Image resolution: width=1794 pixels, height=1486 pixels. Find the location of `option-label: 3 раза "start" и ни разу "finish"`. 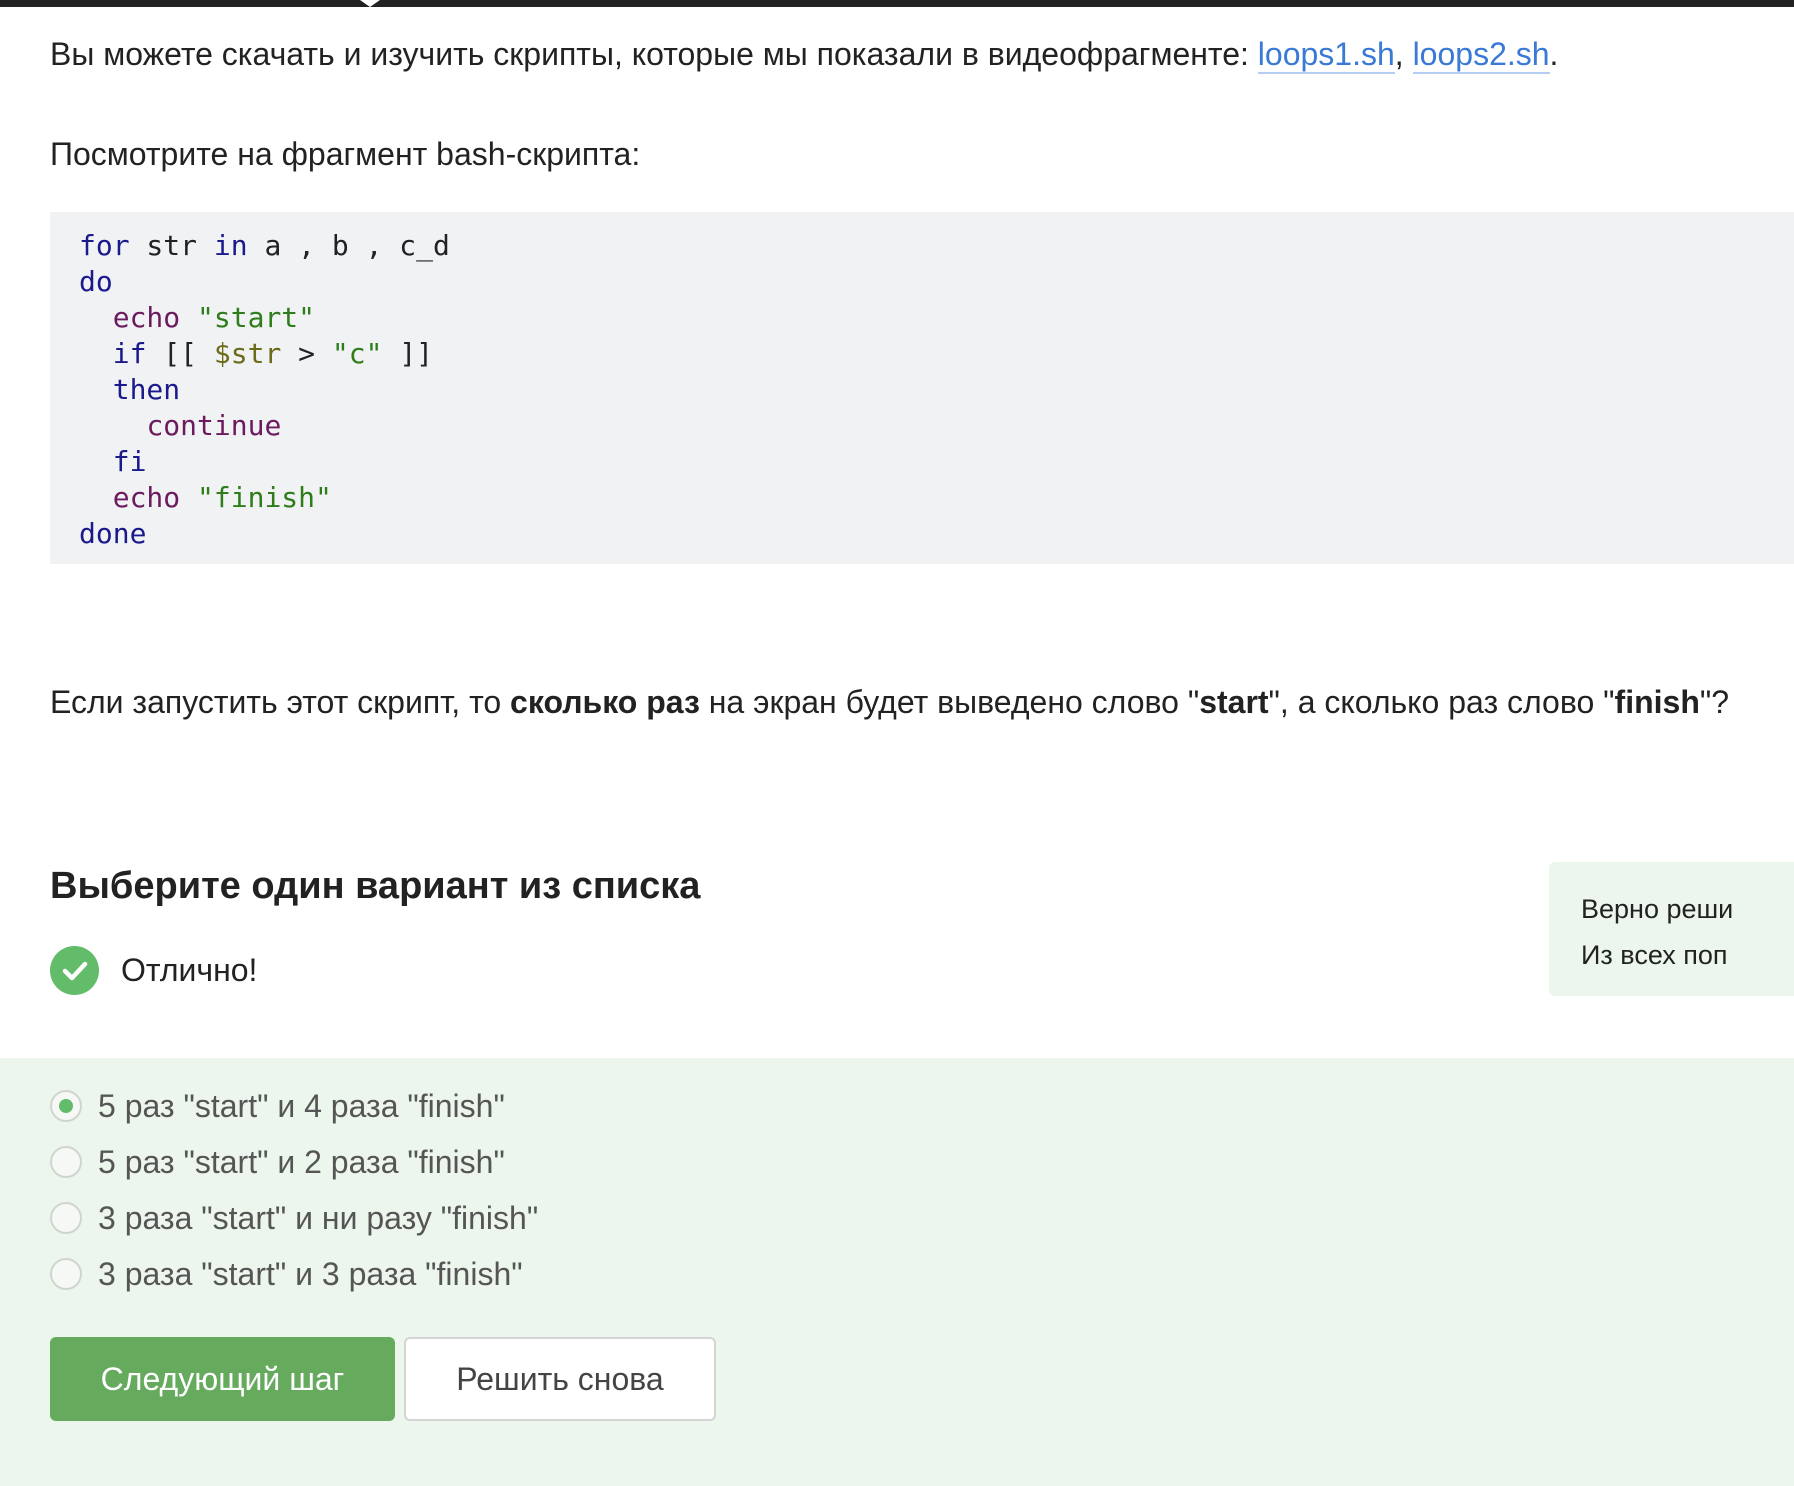

option-label: 3 раза "start" и ни разу "finish" is located at coordinates (318, 1217).